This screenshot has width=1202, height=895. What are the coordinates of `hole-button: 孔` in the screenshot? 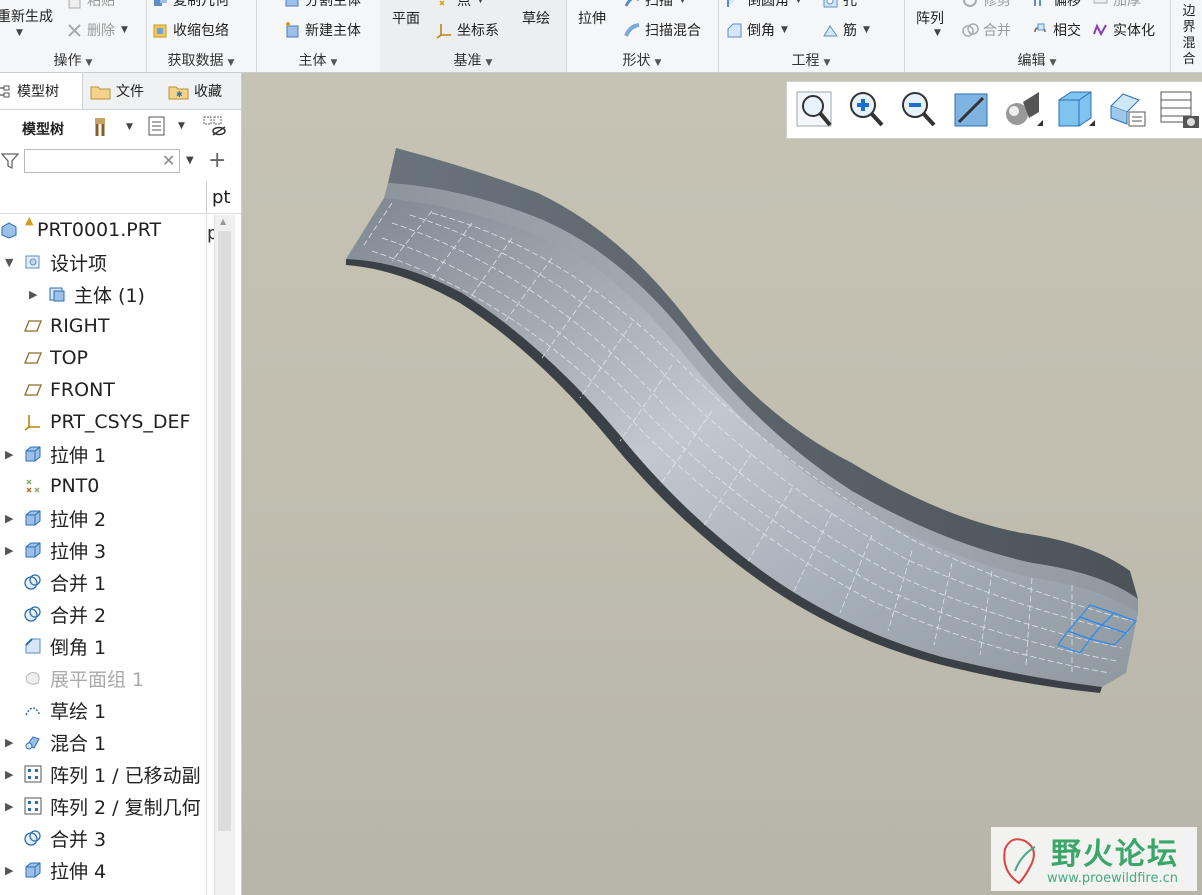 It's located at (839, 5).